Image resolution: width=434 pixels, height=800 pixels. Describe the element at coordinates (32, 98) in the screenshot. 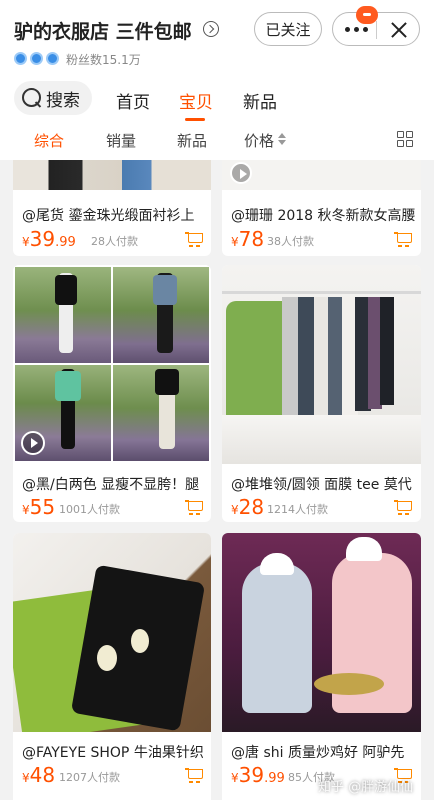

I see `search-icon` at that location.